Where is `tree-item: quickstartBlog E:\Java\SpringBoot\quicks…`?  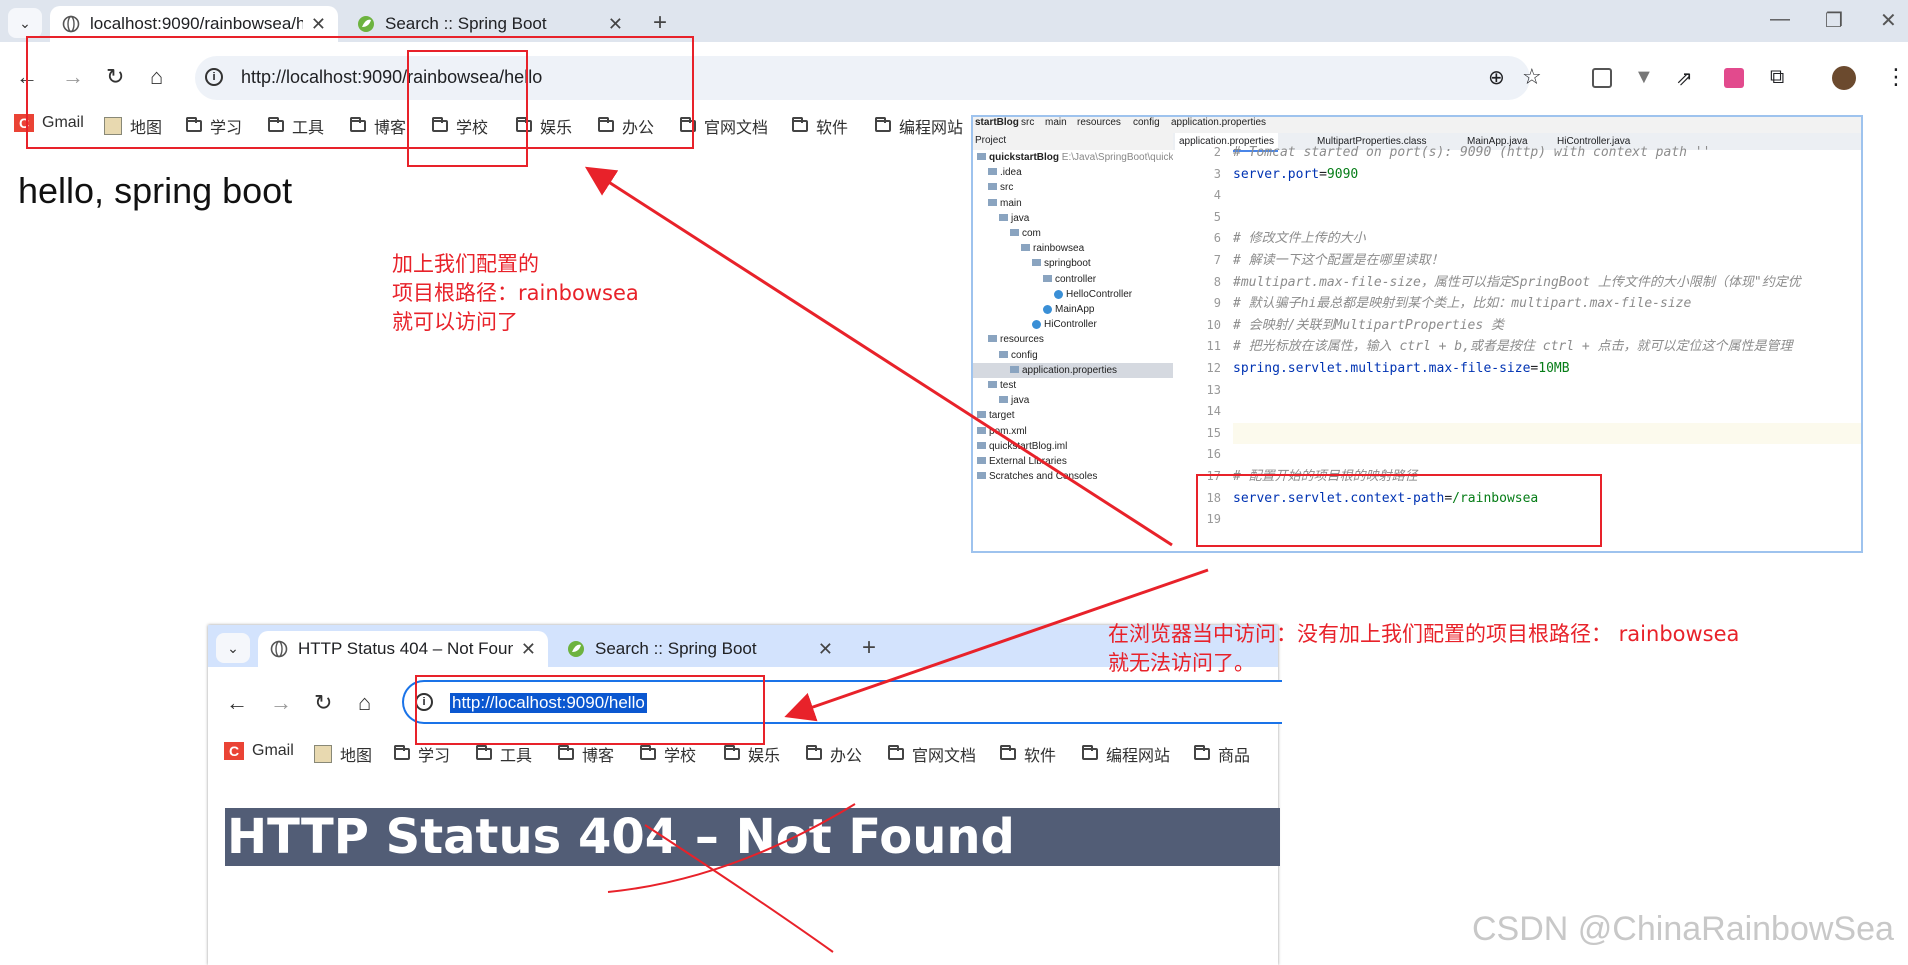 tree-item: quickstartBlog E:\Java\SpringBoot\quicks… is located at coordinates (1080, 157).